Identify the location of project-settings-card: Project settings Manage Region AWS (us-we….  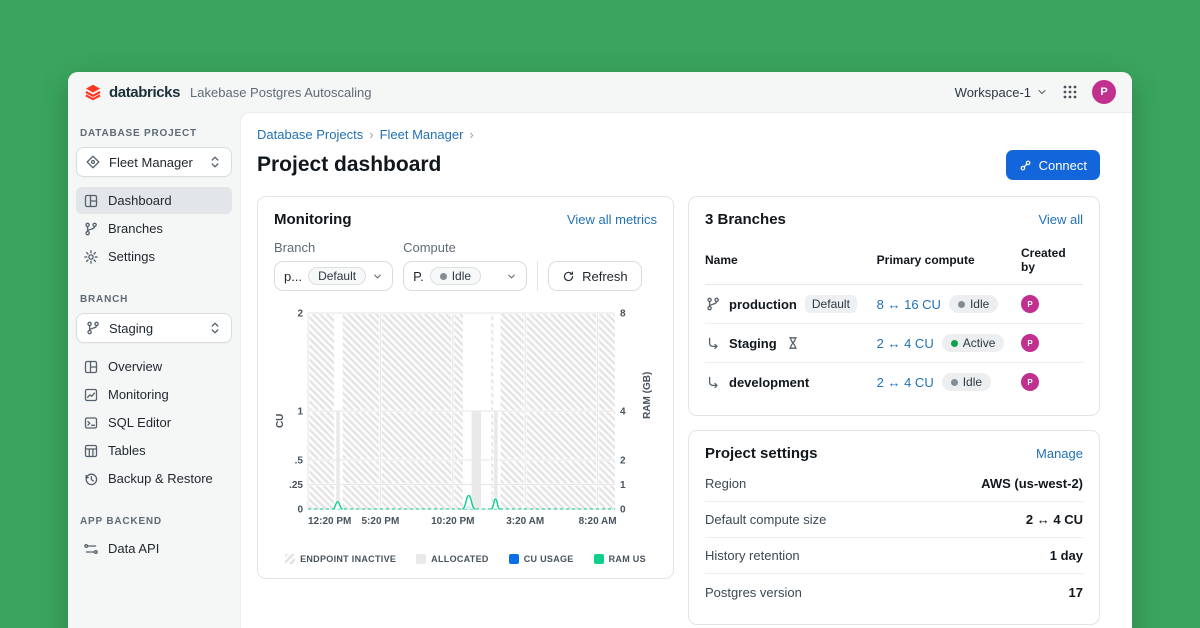
(894, 527).